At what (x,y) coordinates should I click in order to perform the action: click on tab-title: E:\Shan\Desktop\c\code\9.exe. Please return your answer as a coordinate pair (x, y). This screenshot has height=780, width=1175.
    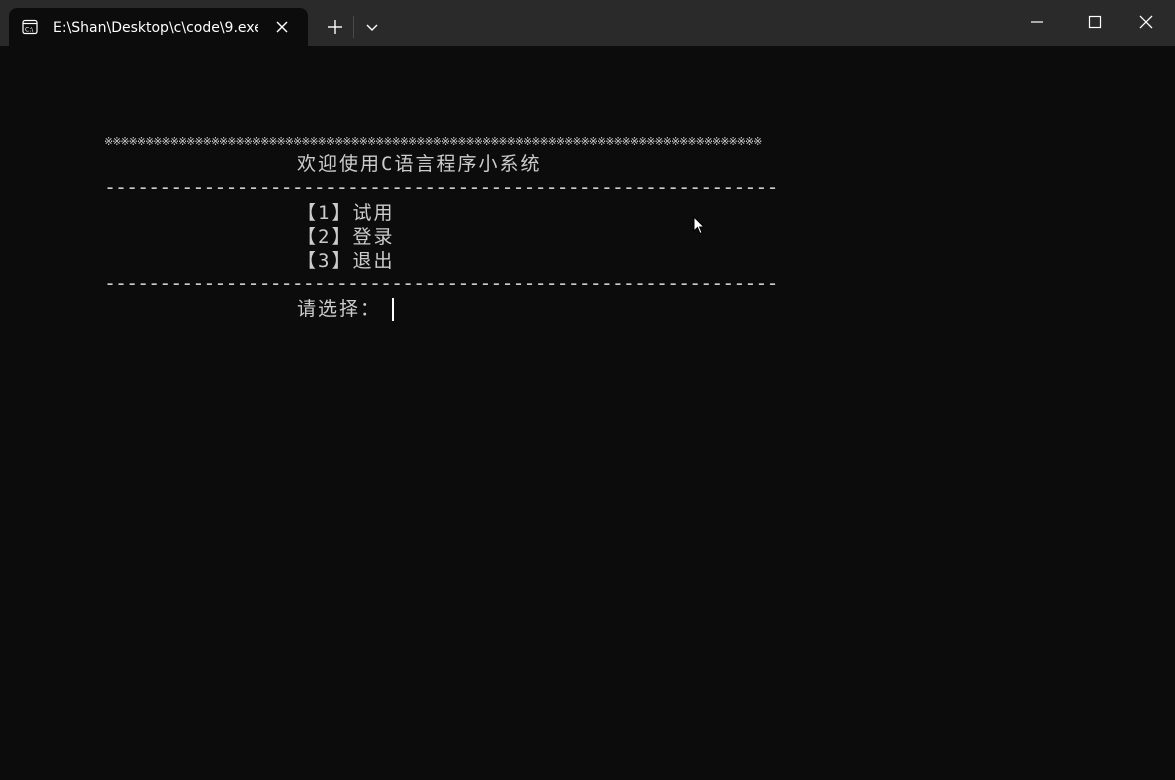
    Looking at the image, I should click on (155, 28).